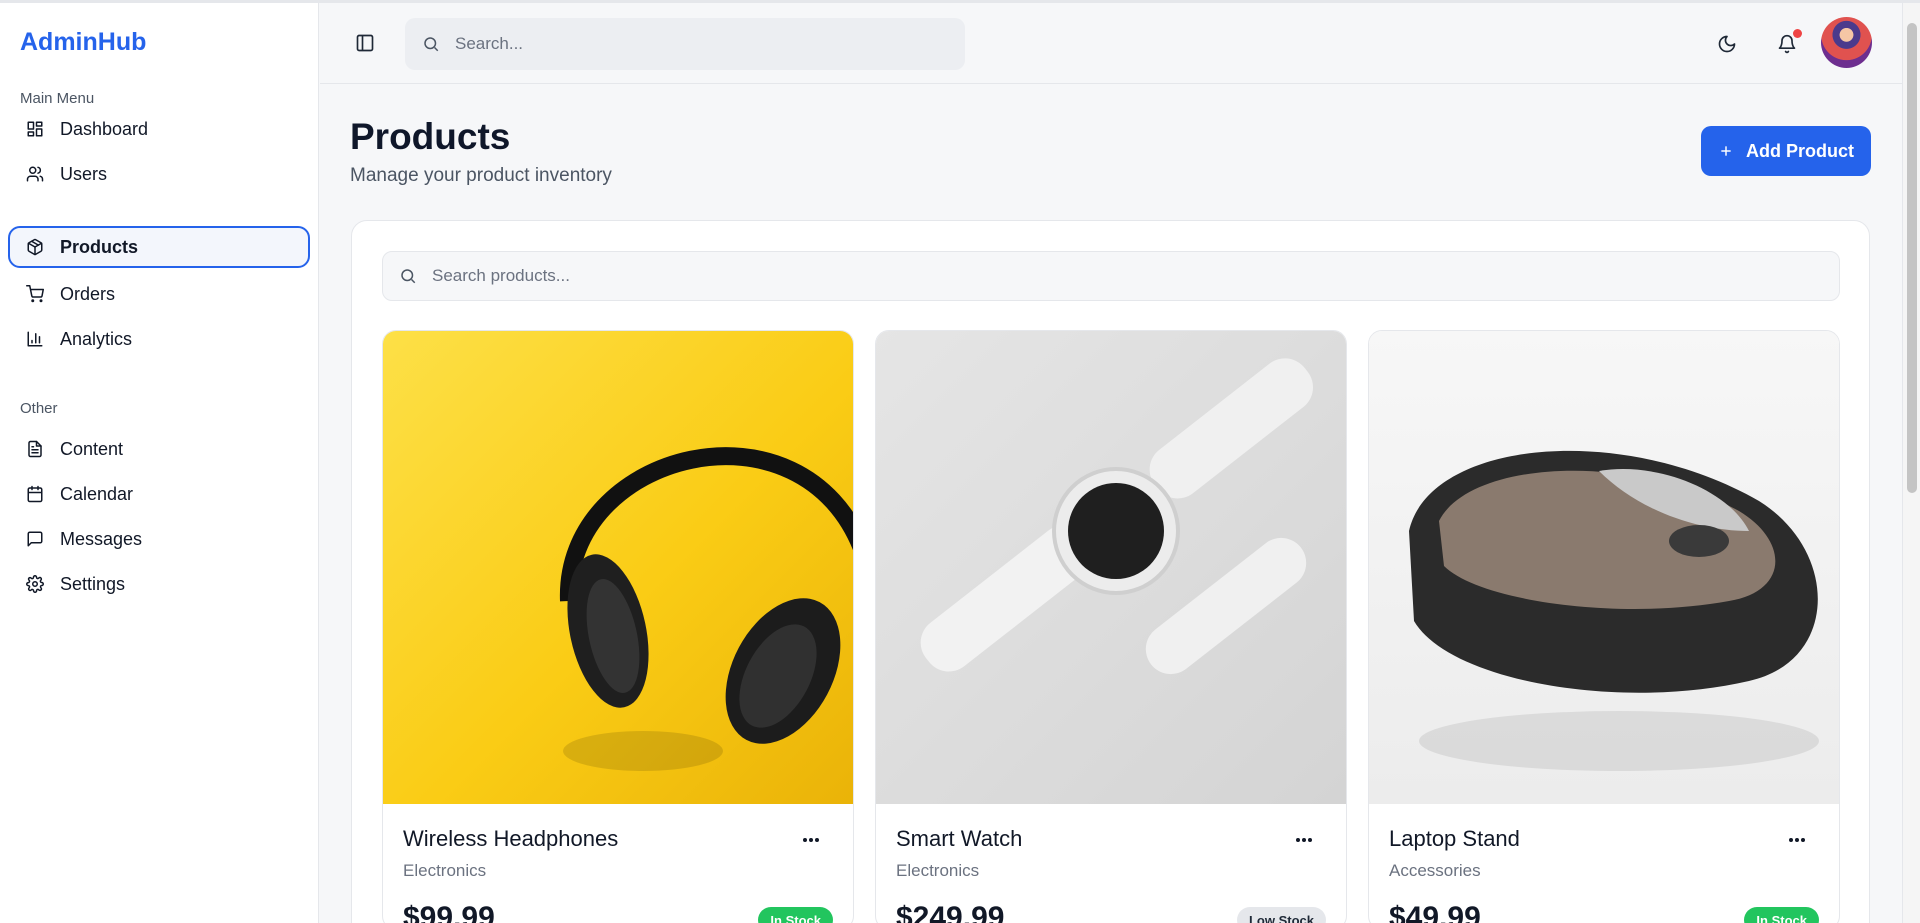 Image resolution: width=1920 pixels, height=923 pixels. I want to click on smart-watch-image, so click(1111, 567).